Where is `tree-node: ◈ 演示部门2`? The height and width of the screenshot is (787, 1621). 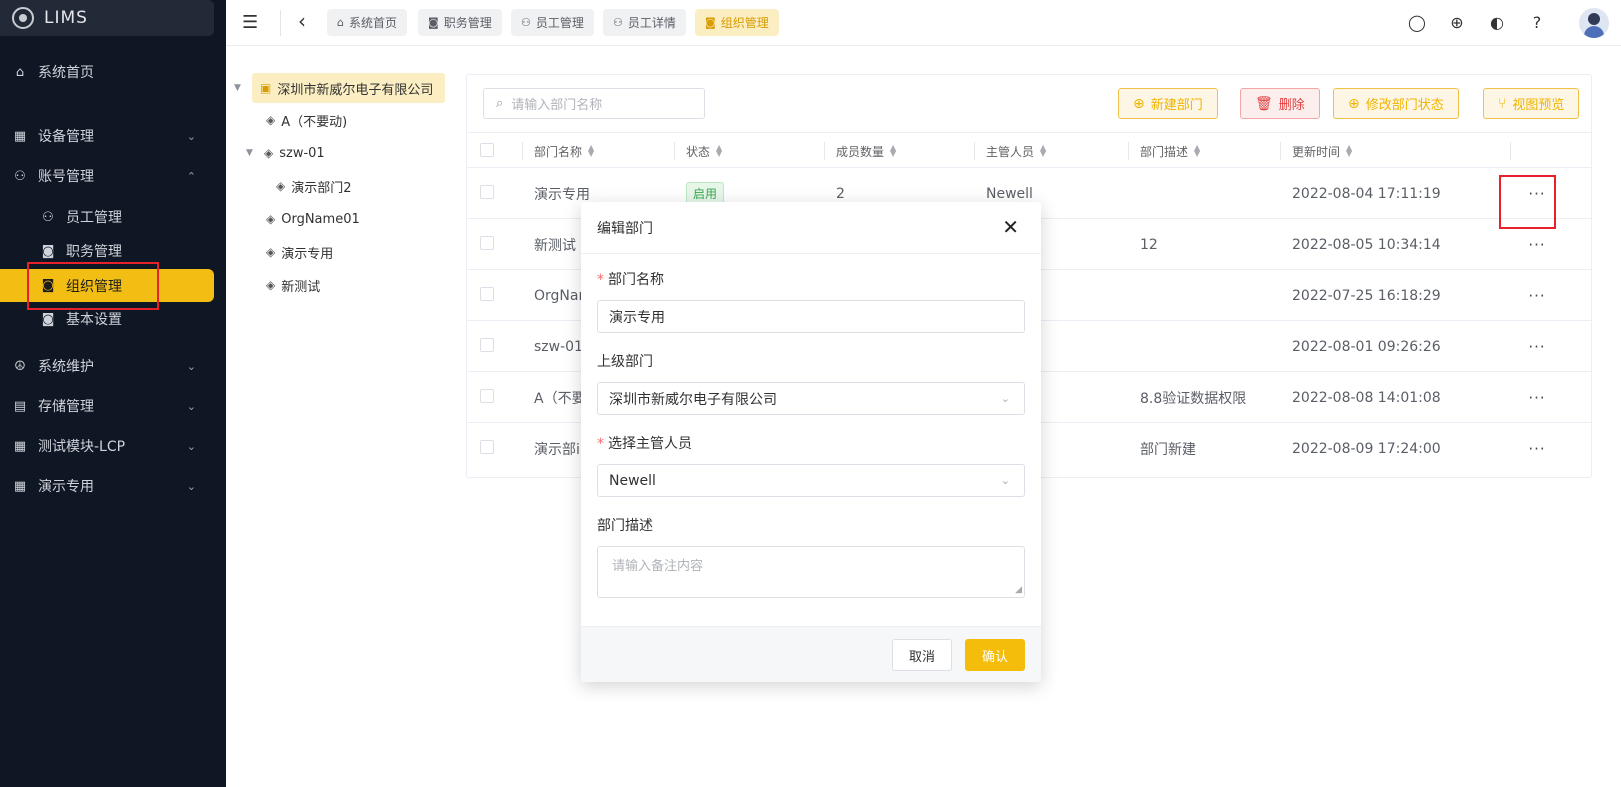
tree-node: ◈ 演示部门2 is located at coordinates (314, 186).